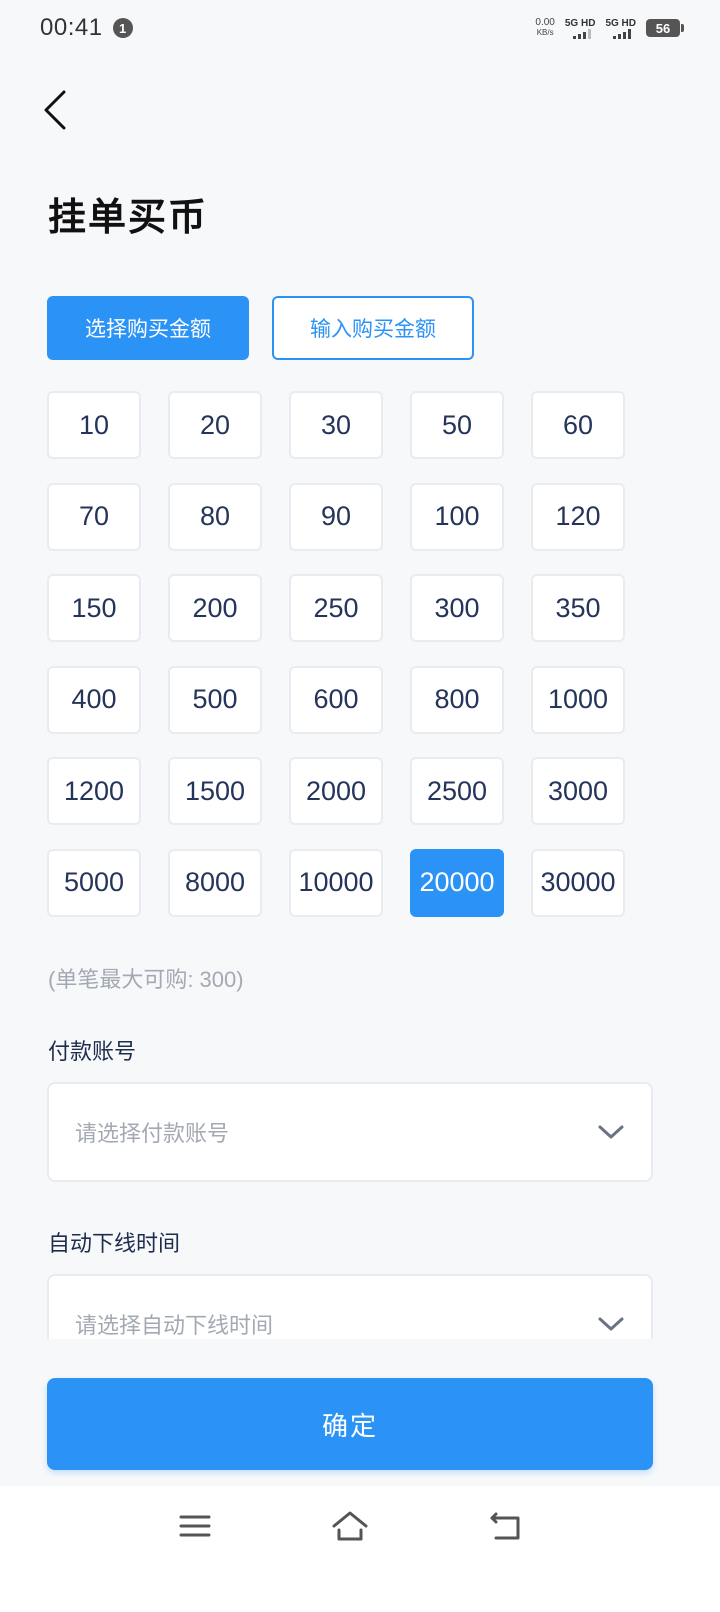 The image size is (720, 1612). I want to click on amount-option-30000: 30000, so click(578, 882).